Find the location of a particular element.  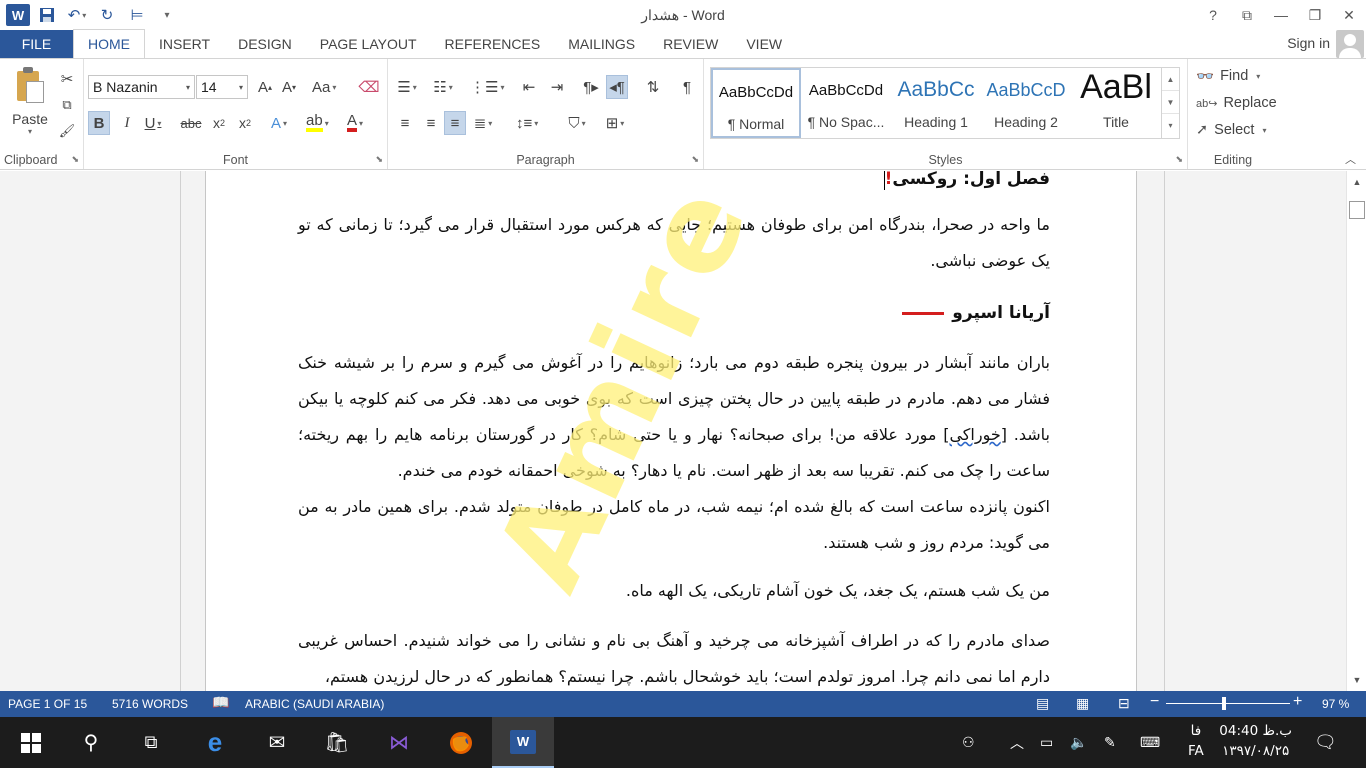

read-mode-icon: ▤ is located at coordinates (1042, 703).